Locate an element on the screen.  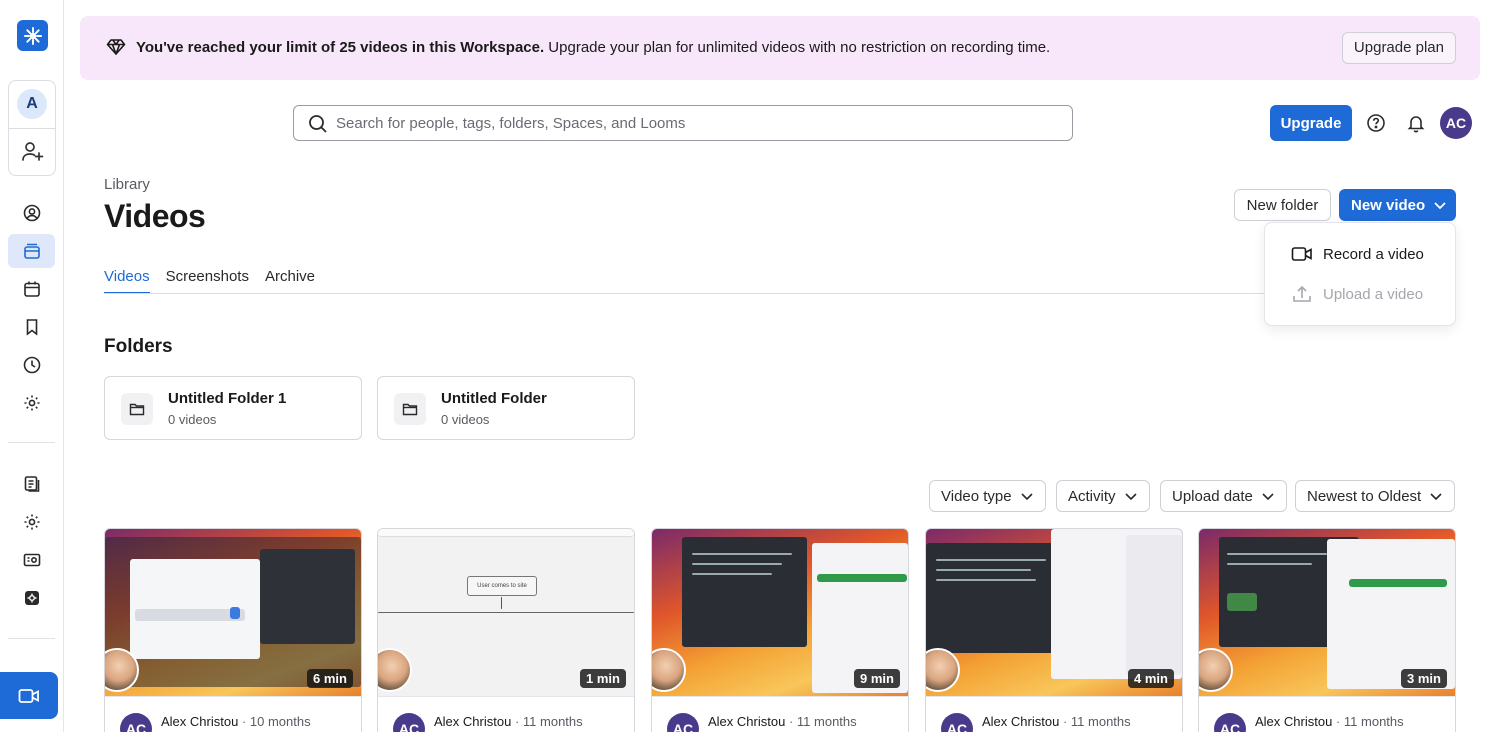
video-duration: 6 min is located at coordinates (330, 678).